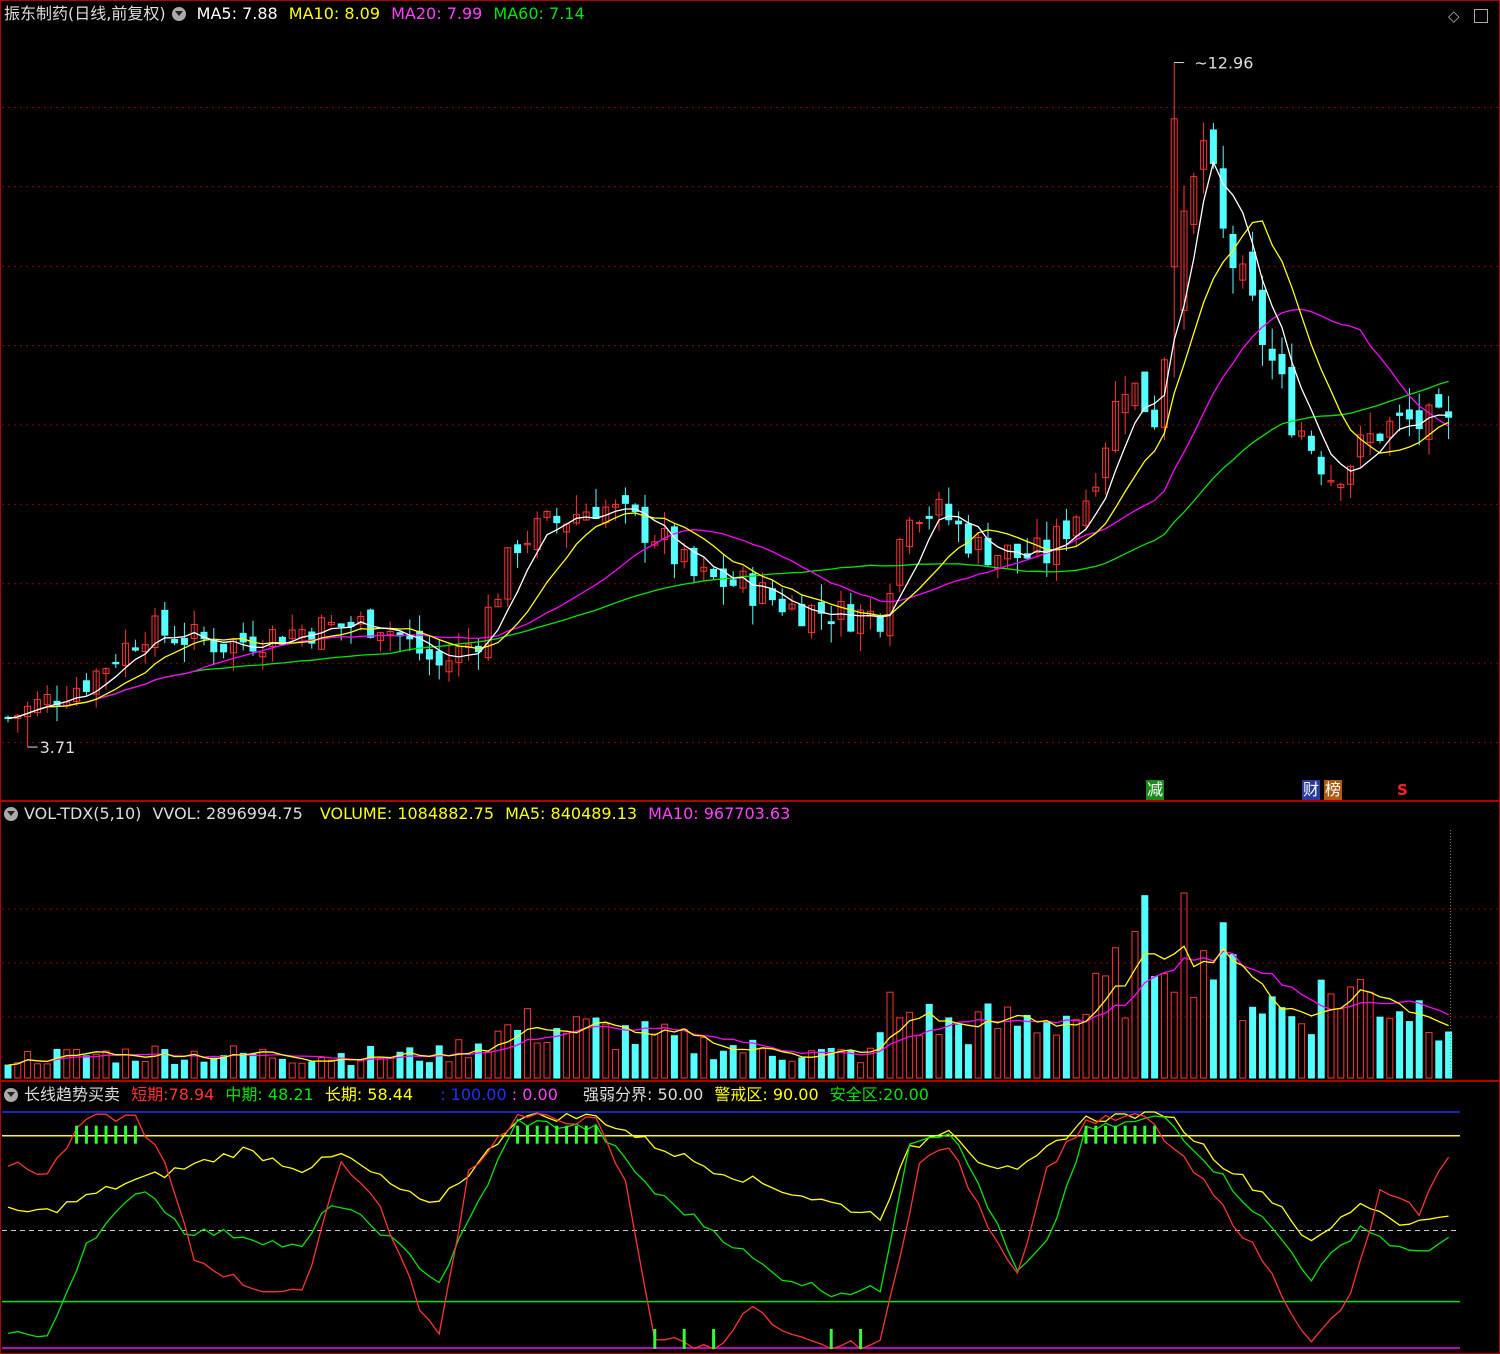  I want to click on dropdown-icon, so click(178, 14).